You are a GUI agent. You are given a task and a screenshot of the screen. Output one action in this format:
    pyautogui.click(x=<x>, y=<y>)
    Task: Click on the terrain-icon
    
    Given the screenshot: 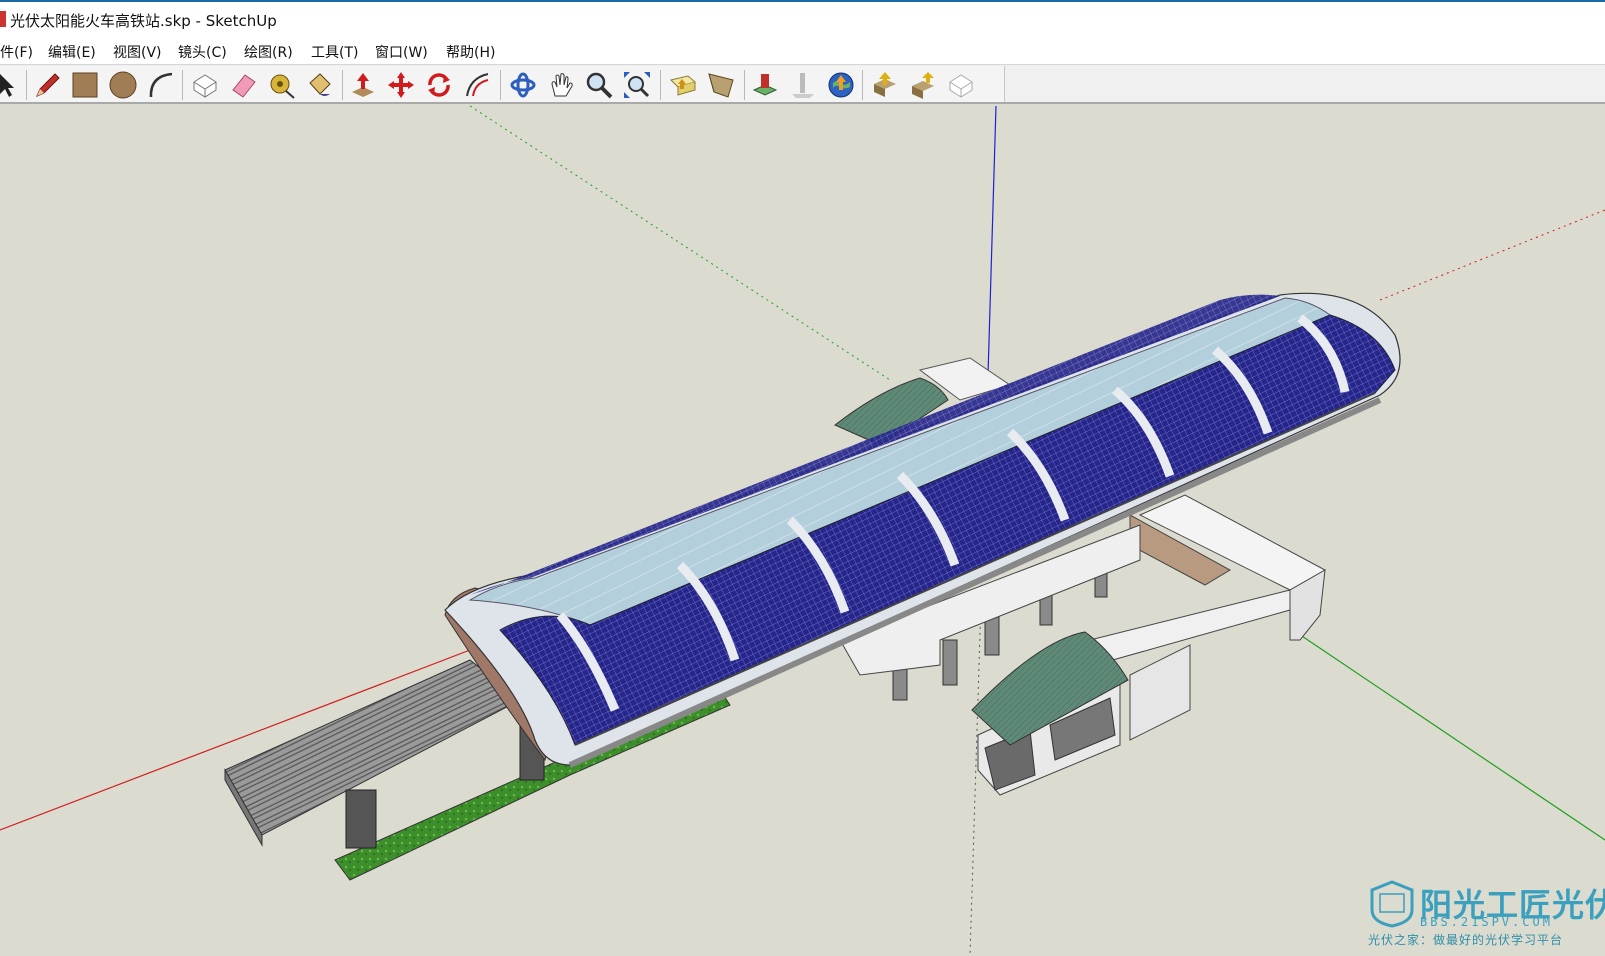 What is the action you would take?
    pyautogui.click(x=803, y=85)
    